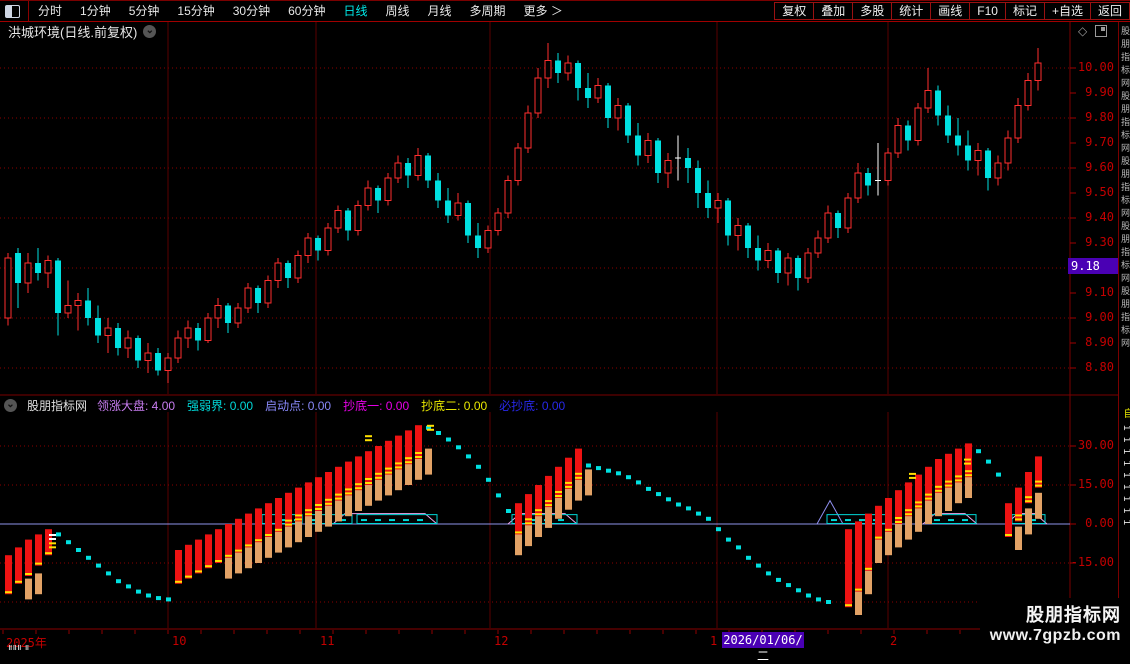 The height and width of the screenshot is (664, 1130). Describe the element at coordinates (57, 406) in the screenshot. I see `indicator-source-label: 股朋指标网` at that location.